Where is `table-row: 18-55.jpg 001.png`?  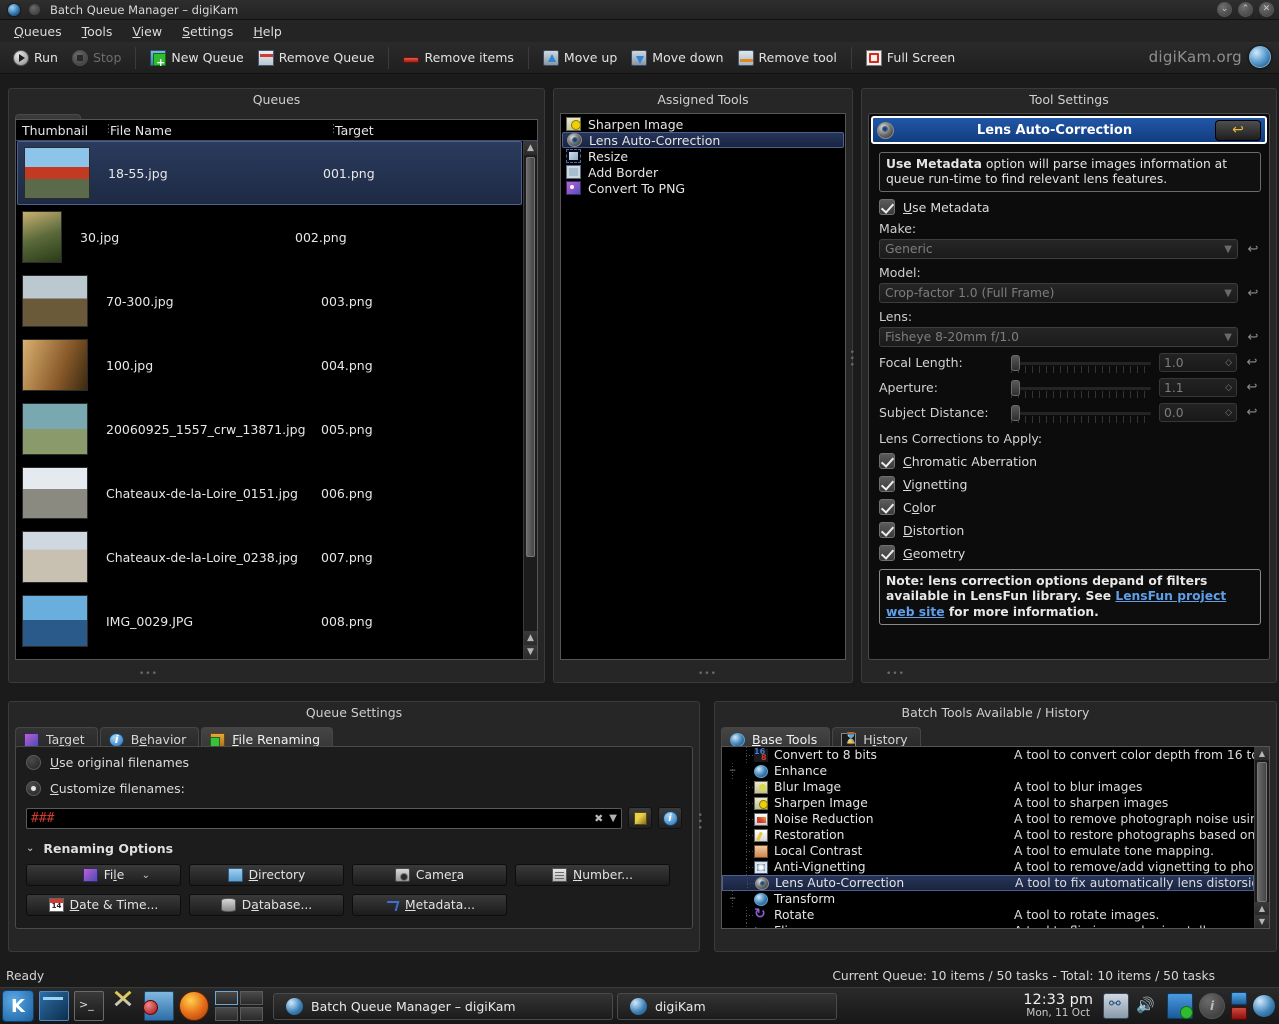
table-row: 18-55.jpg 001.png is located at coordinates (269, 173).